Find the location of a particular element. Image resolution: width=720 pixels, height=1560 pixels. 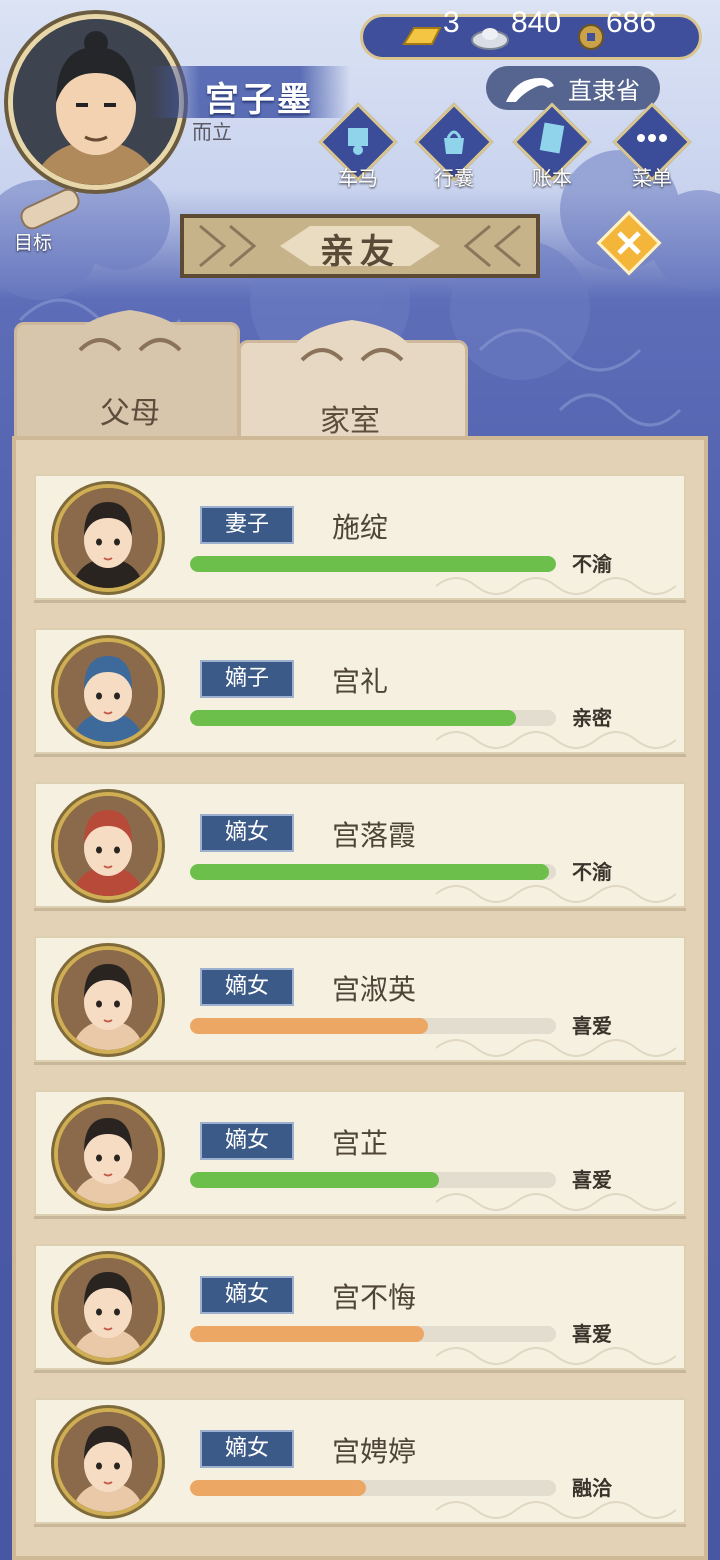

bag-button: 行囊 is located at coordinates (454, 146).